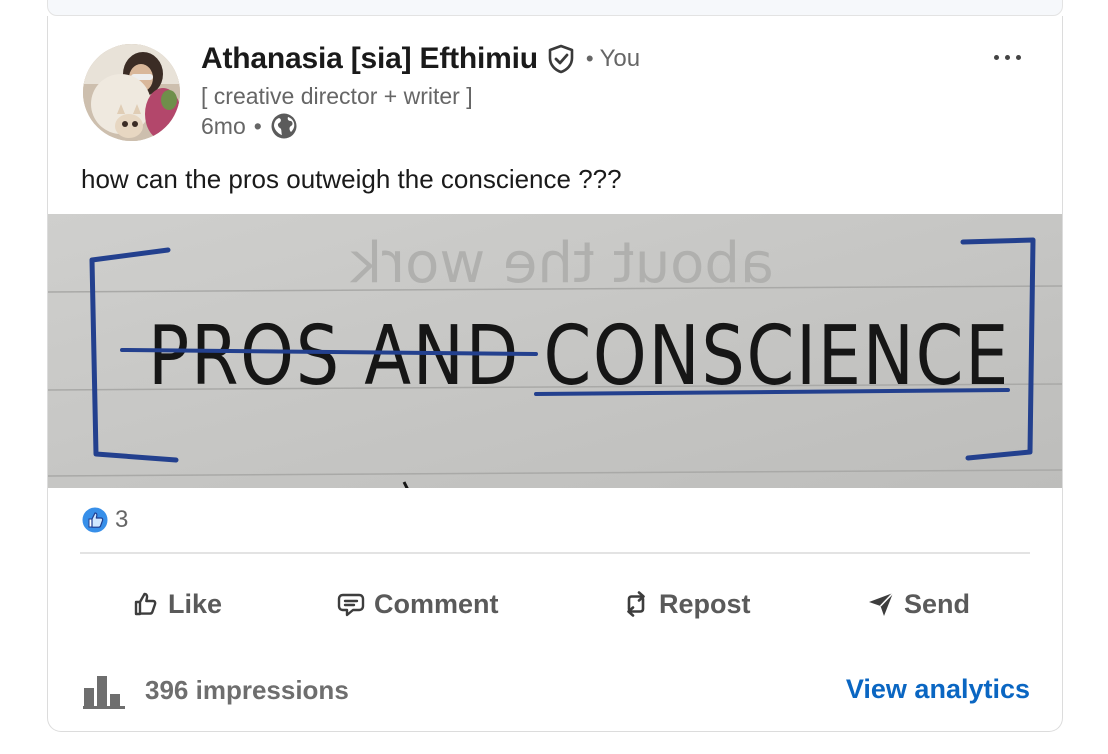 Image resolution: width=1108 pixels, height=754 pixels. Describe the element at coordinates (555, 553) in the screenshot. I see `actions-divider` at that location.